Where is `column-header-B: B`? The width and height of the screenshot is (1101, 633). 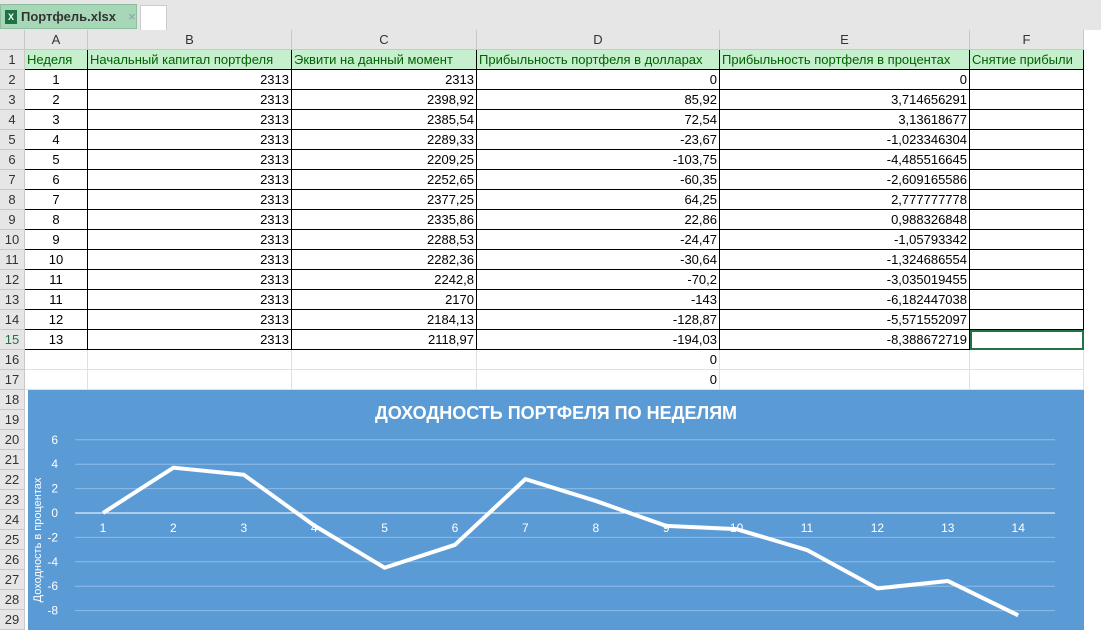
column-header-B: B is located at coordinates (190, 40).